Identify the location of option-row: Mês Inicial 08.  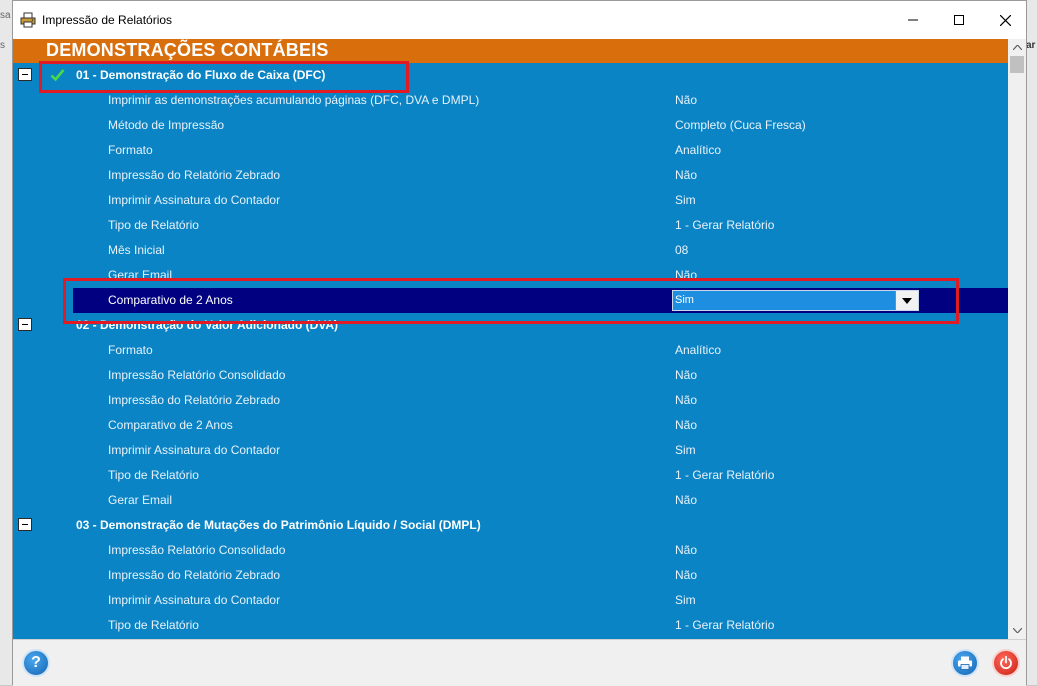
(510, 250).